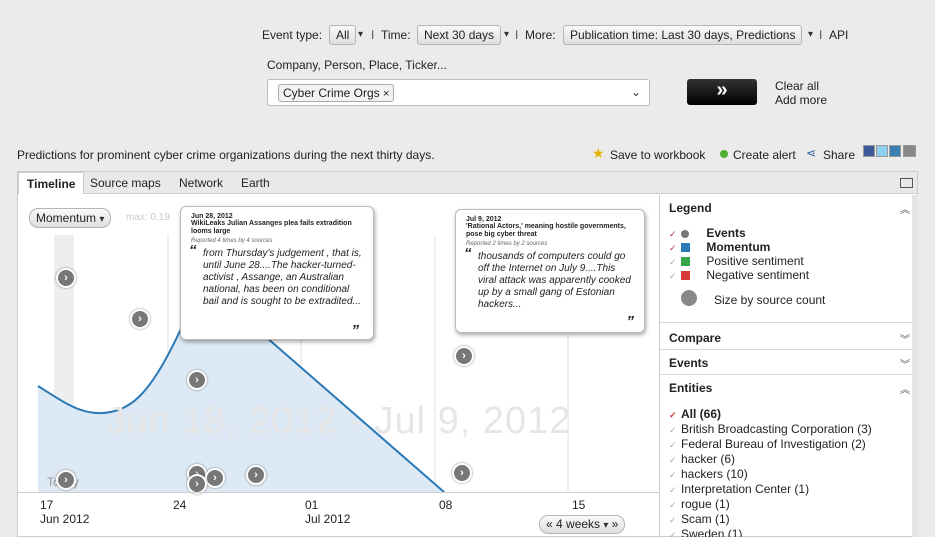  Describe the element at coordinates (705, 519) in the screenshot. I see `entity-label: Scam (1)` at that location.